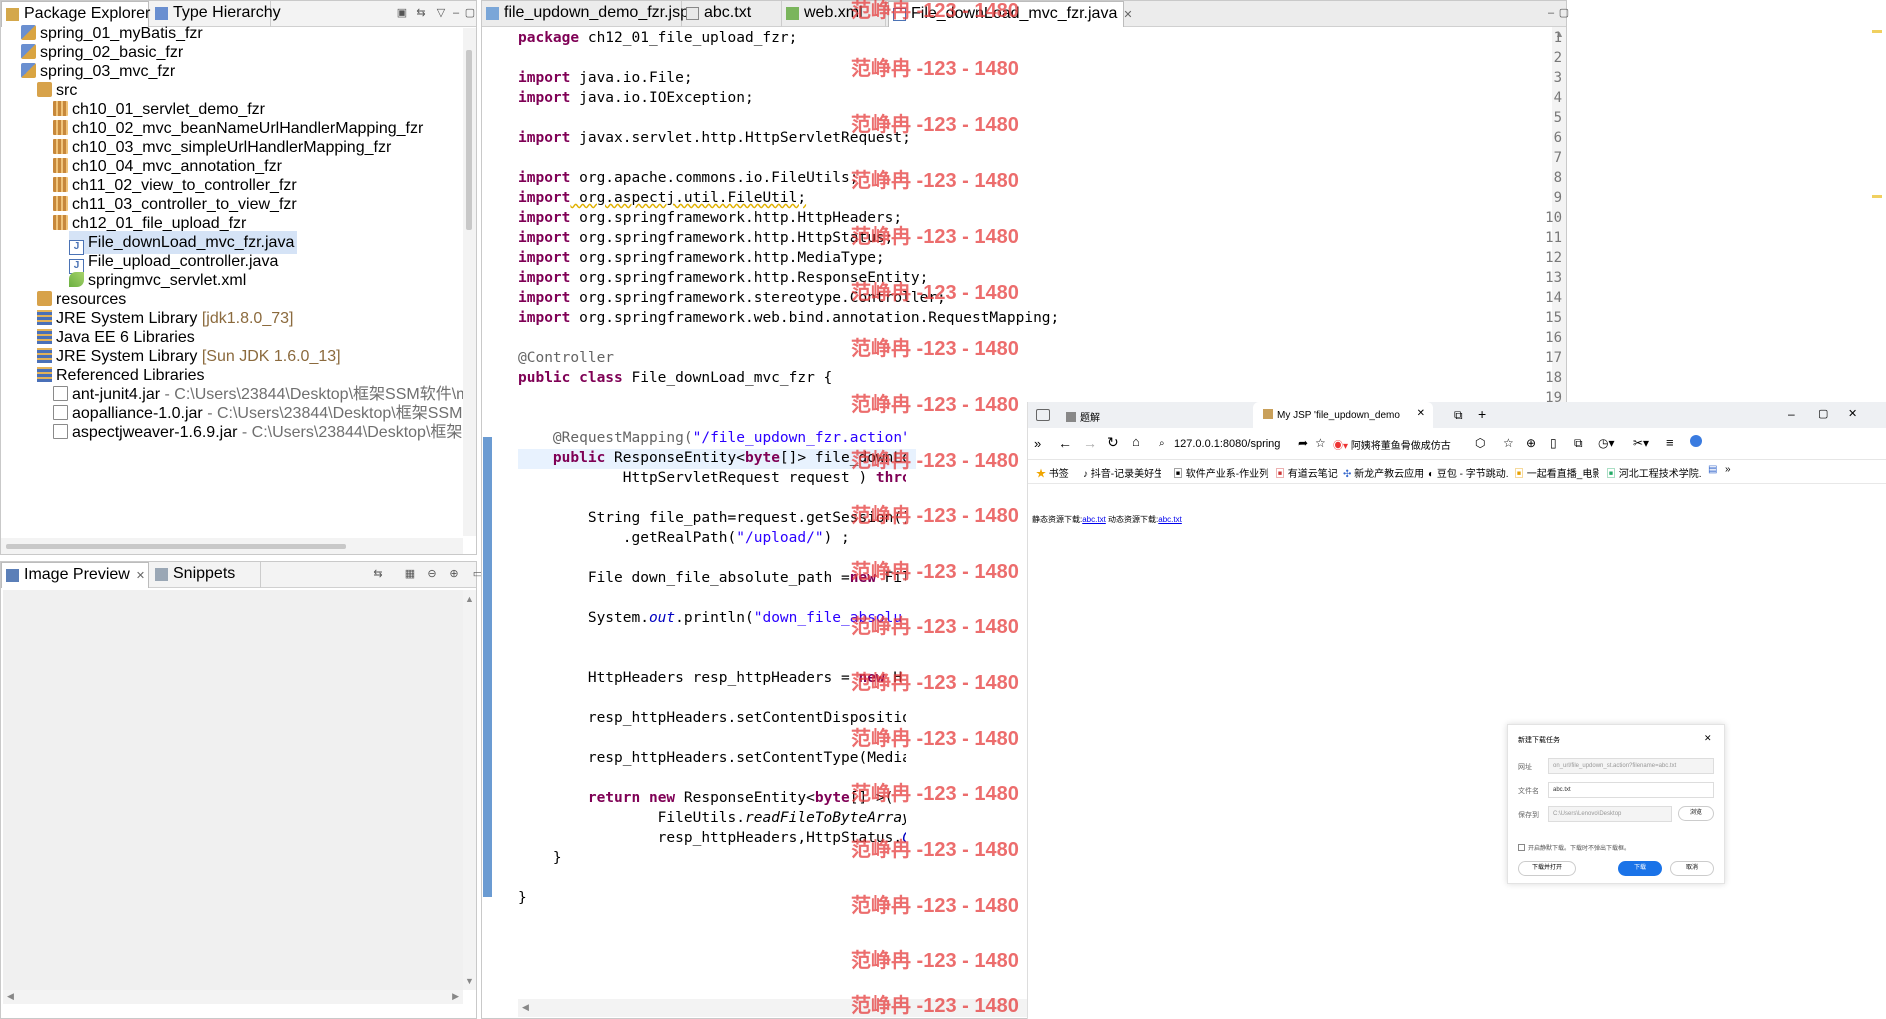 The height and width of the screenshot is (1019, 1886). Describe the element at coordinates (206, 575) in the screenshot. I see `tab-snippets: Snippets` at that location.